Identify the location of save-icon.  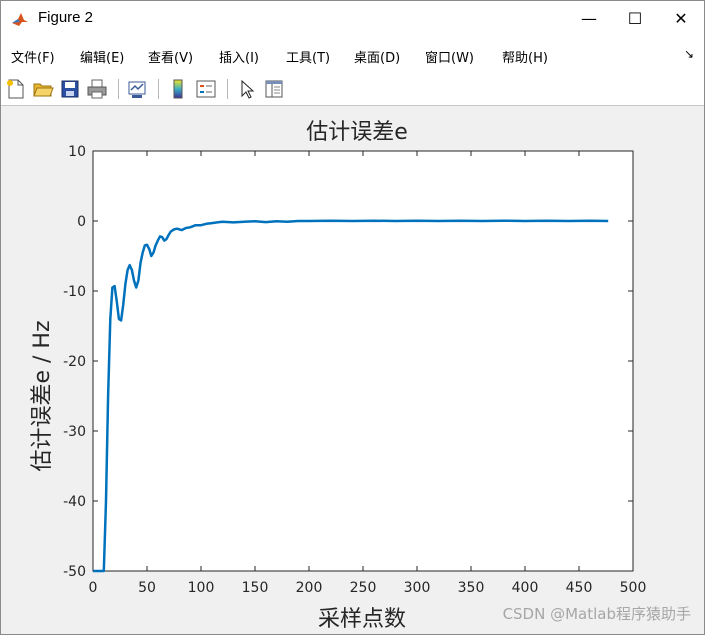
(70, 89).